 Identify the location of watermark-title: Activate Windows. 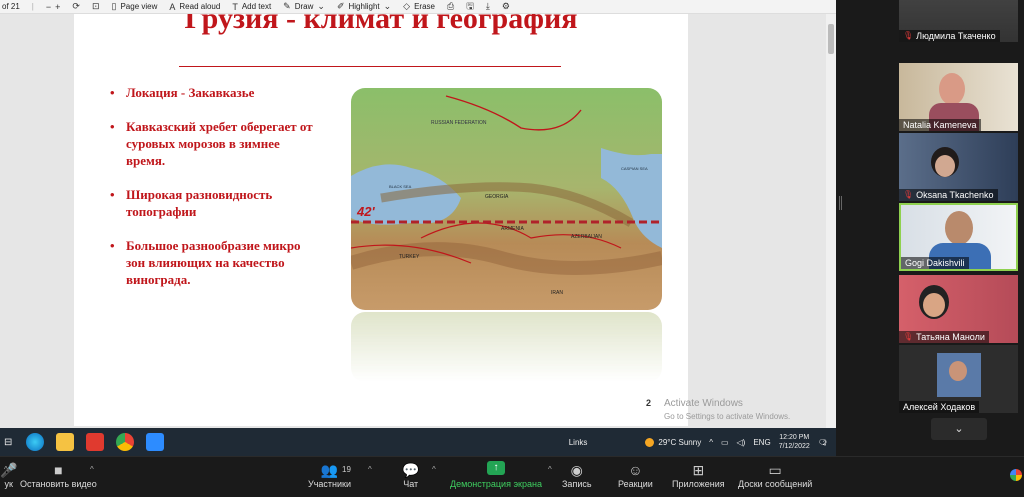
(703, 403).